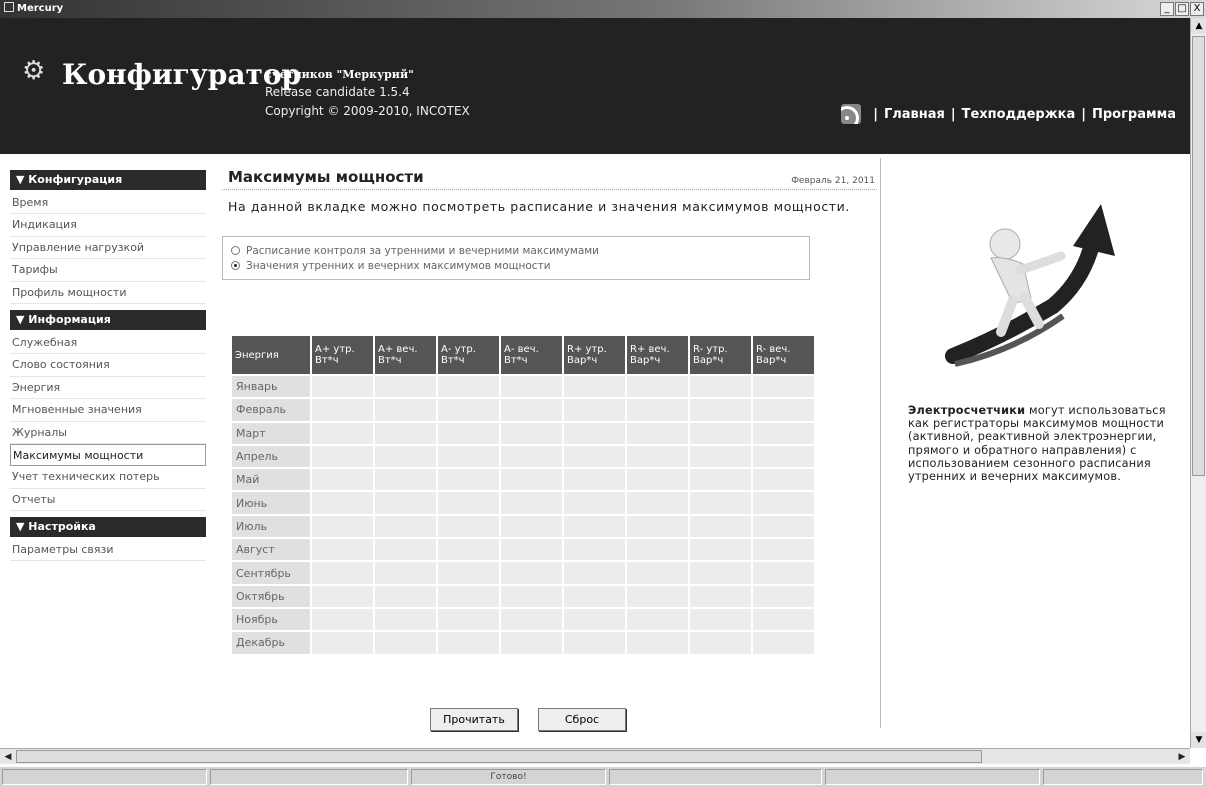 This screenshot has width=1206, height=787. I want to click on month-label: Июнь, so click(271, 503).